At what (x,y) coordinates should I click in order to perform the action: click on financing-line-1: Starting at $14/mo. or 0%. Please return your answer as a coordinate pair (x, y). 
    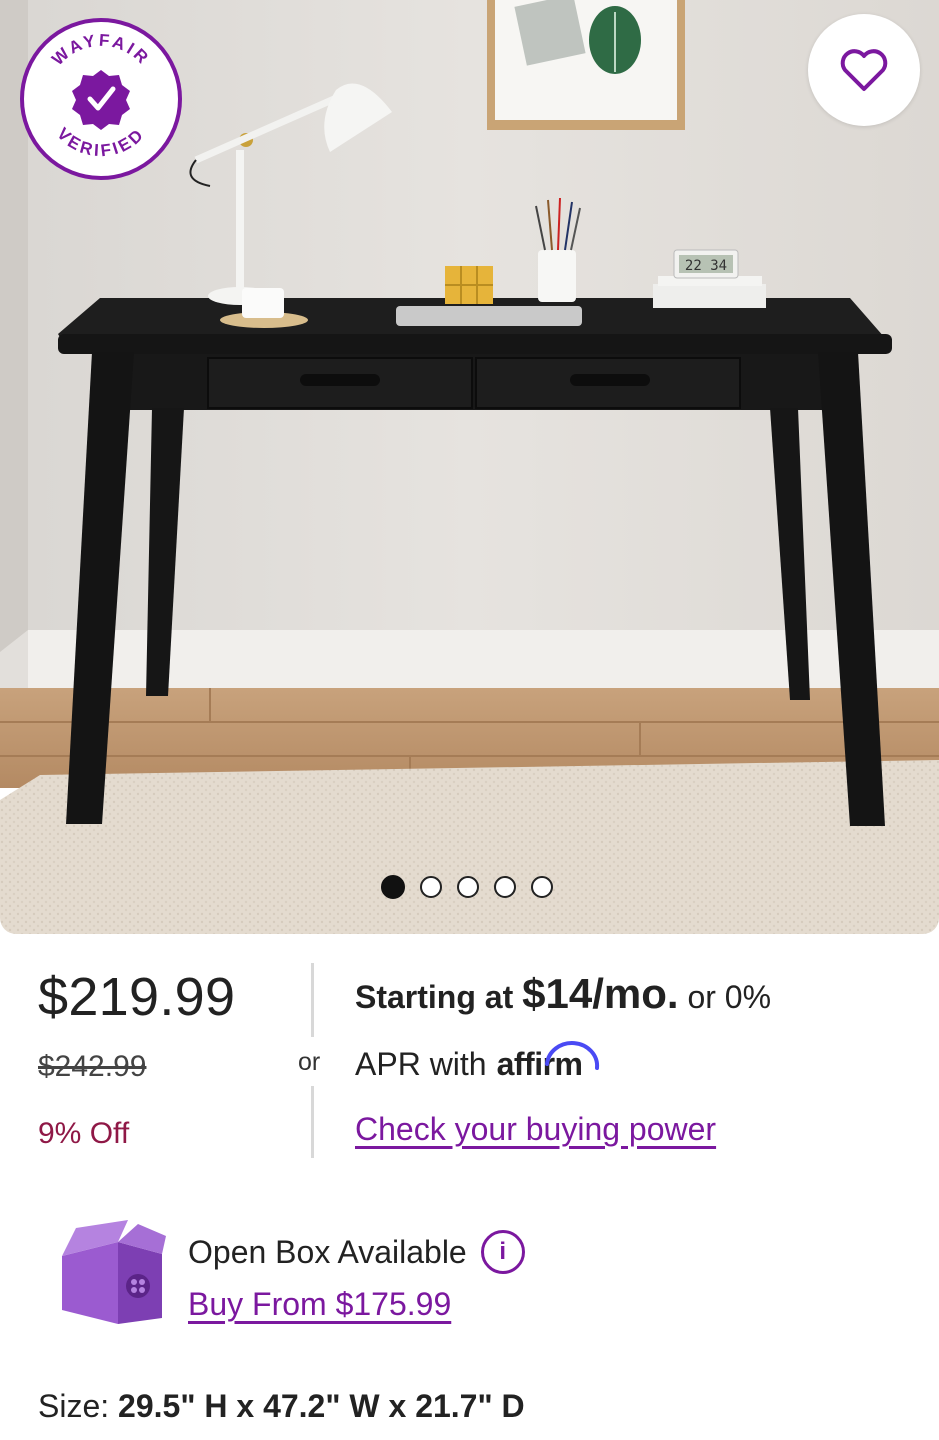
    Looking at the image, I should click on (563, 994).